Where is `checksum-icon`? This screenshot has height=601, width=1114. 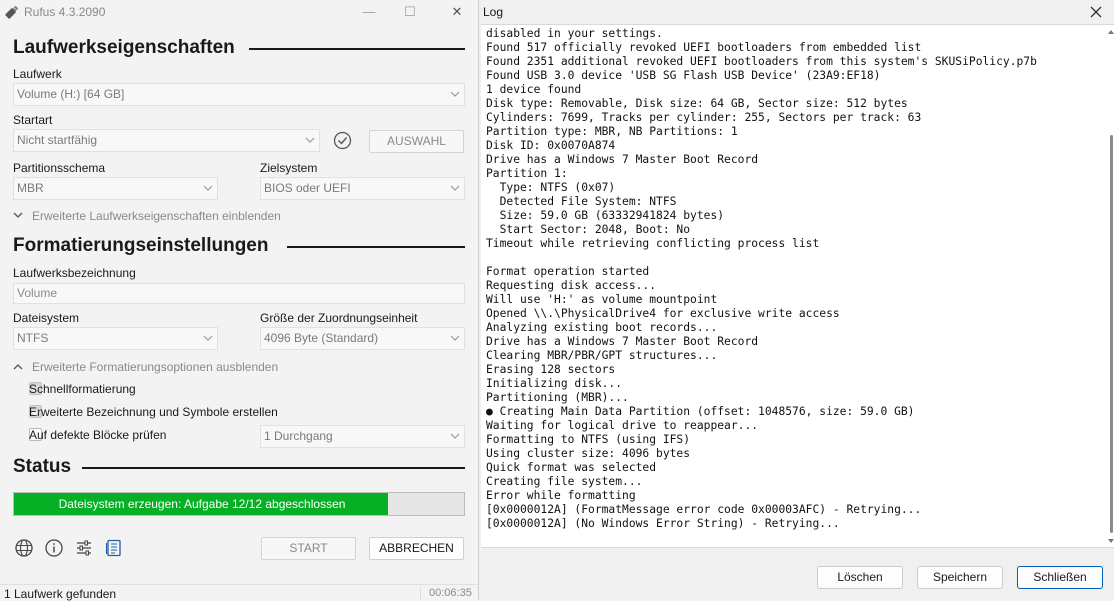 checksum-icon is located at coordinates (342, 140).